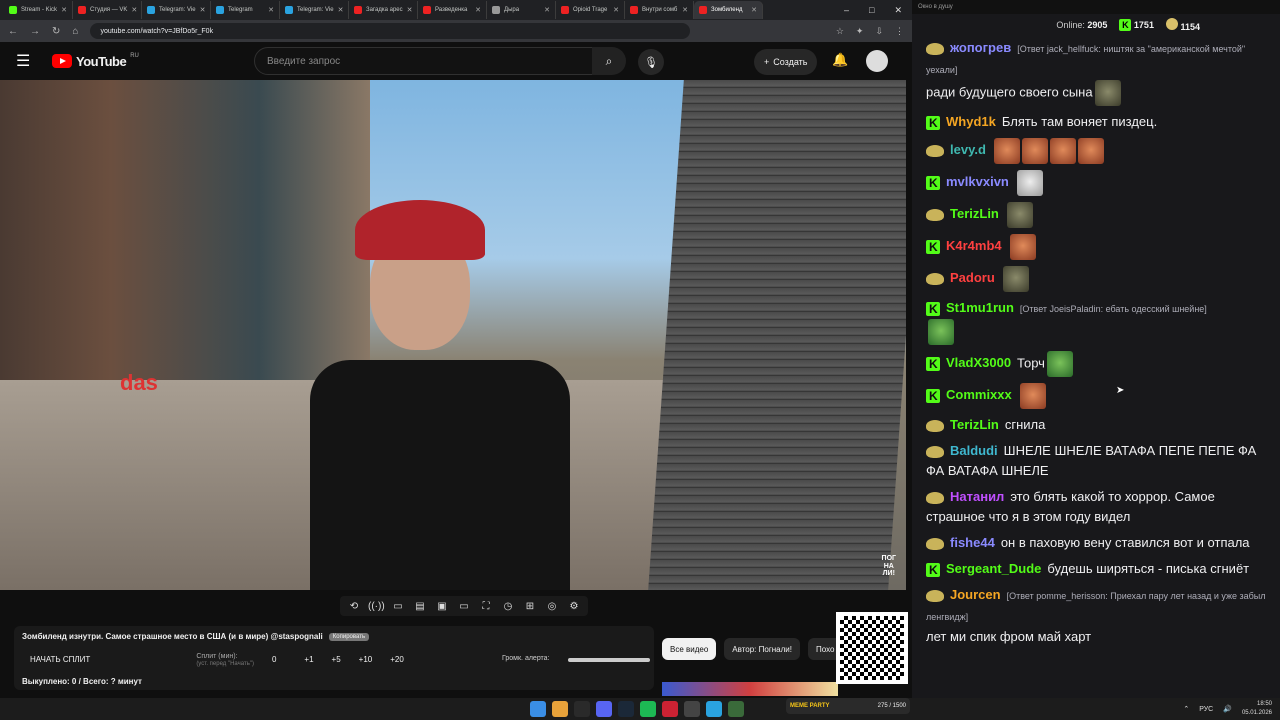 This screenshot has height=720, width=1280. I want to click on microphone-icon: 🎙, so click(651, 62).